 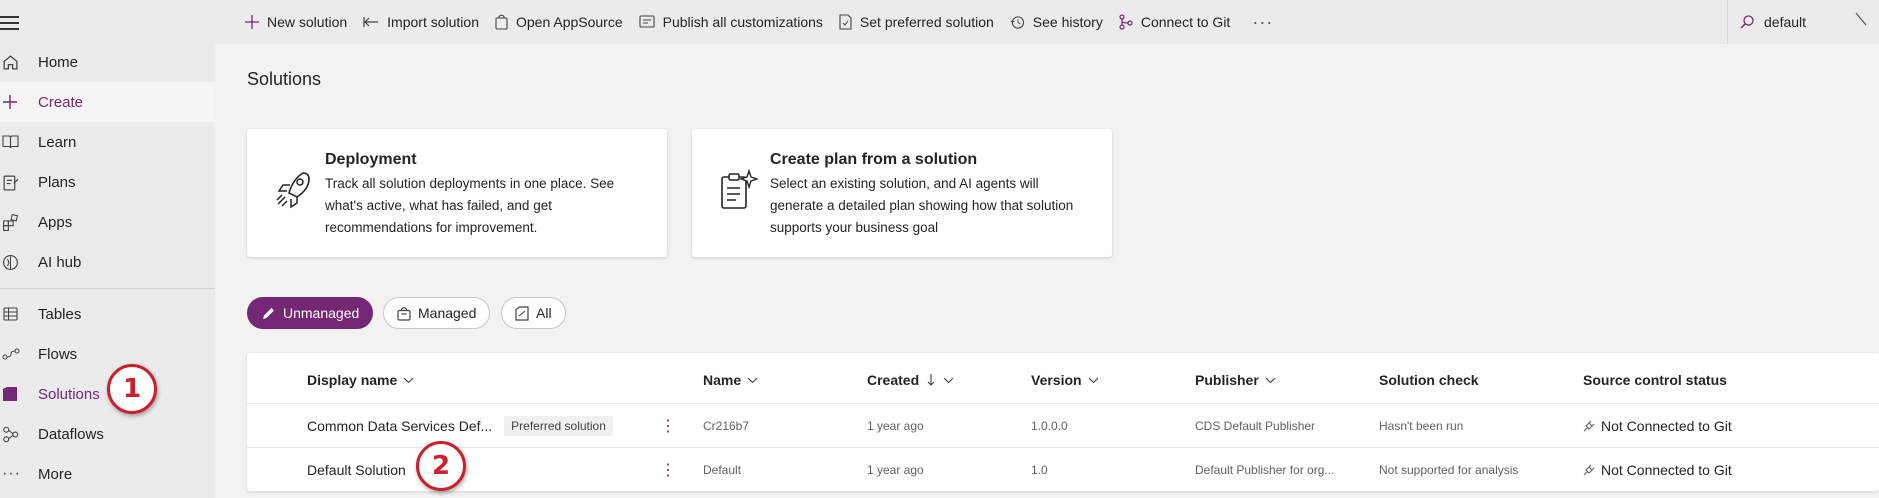 I want to click on nav-item-label: Apps, so click(x=55, y=222).